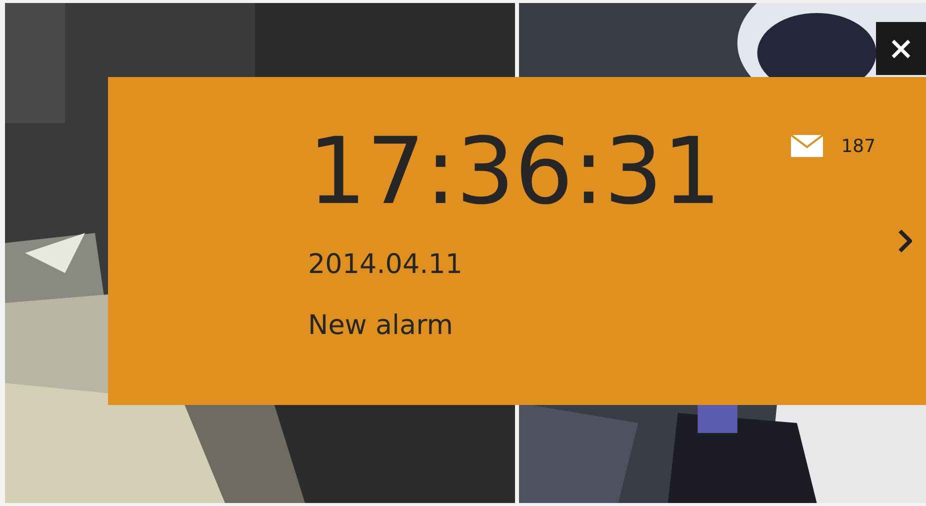 The height and width of the screenshot is (506, 926). I want to click on alarm-date: 2014.04.11, so click(385, 264).